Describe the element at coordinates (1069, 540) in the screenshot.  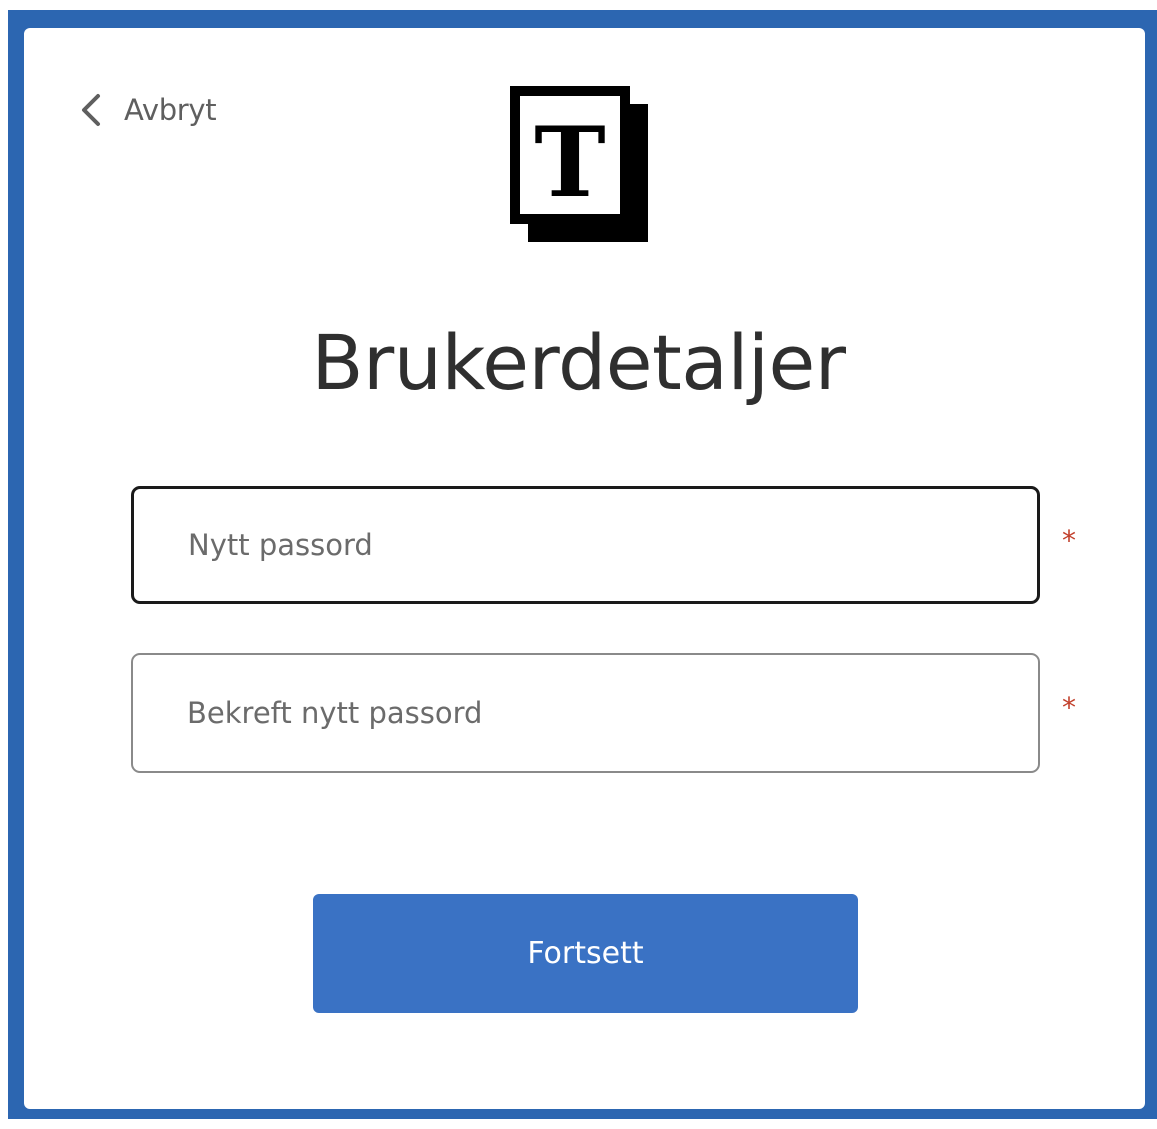
I see `new-password-required-marker: *` at that location.